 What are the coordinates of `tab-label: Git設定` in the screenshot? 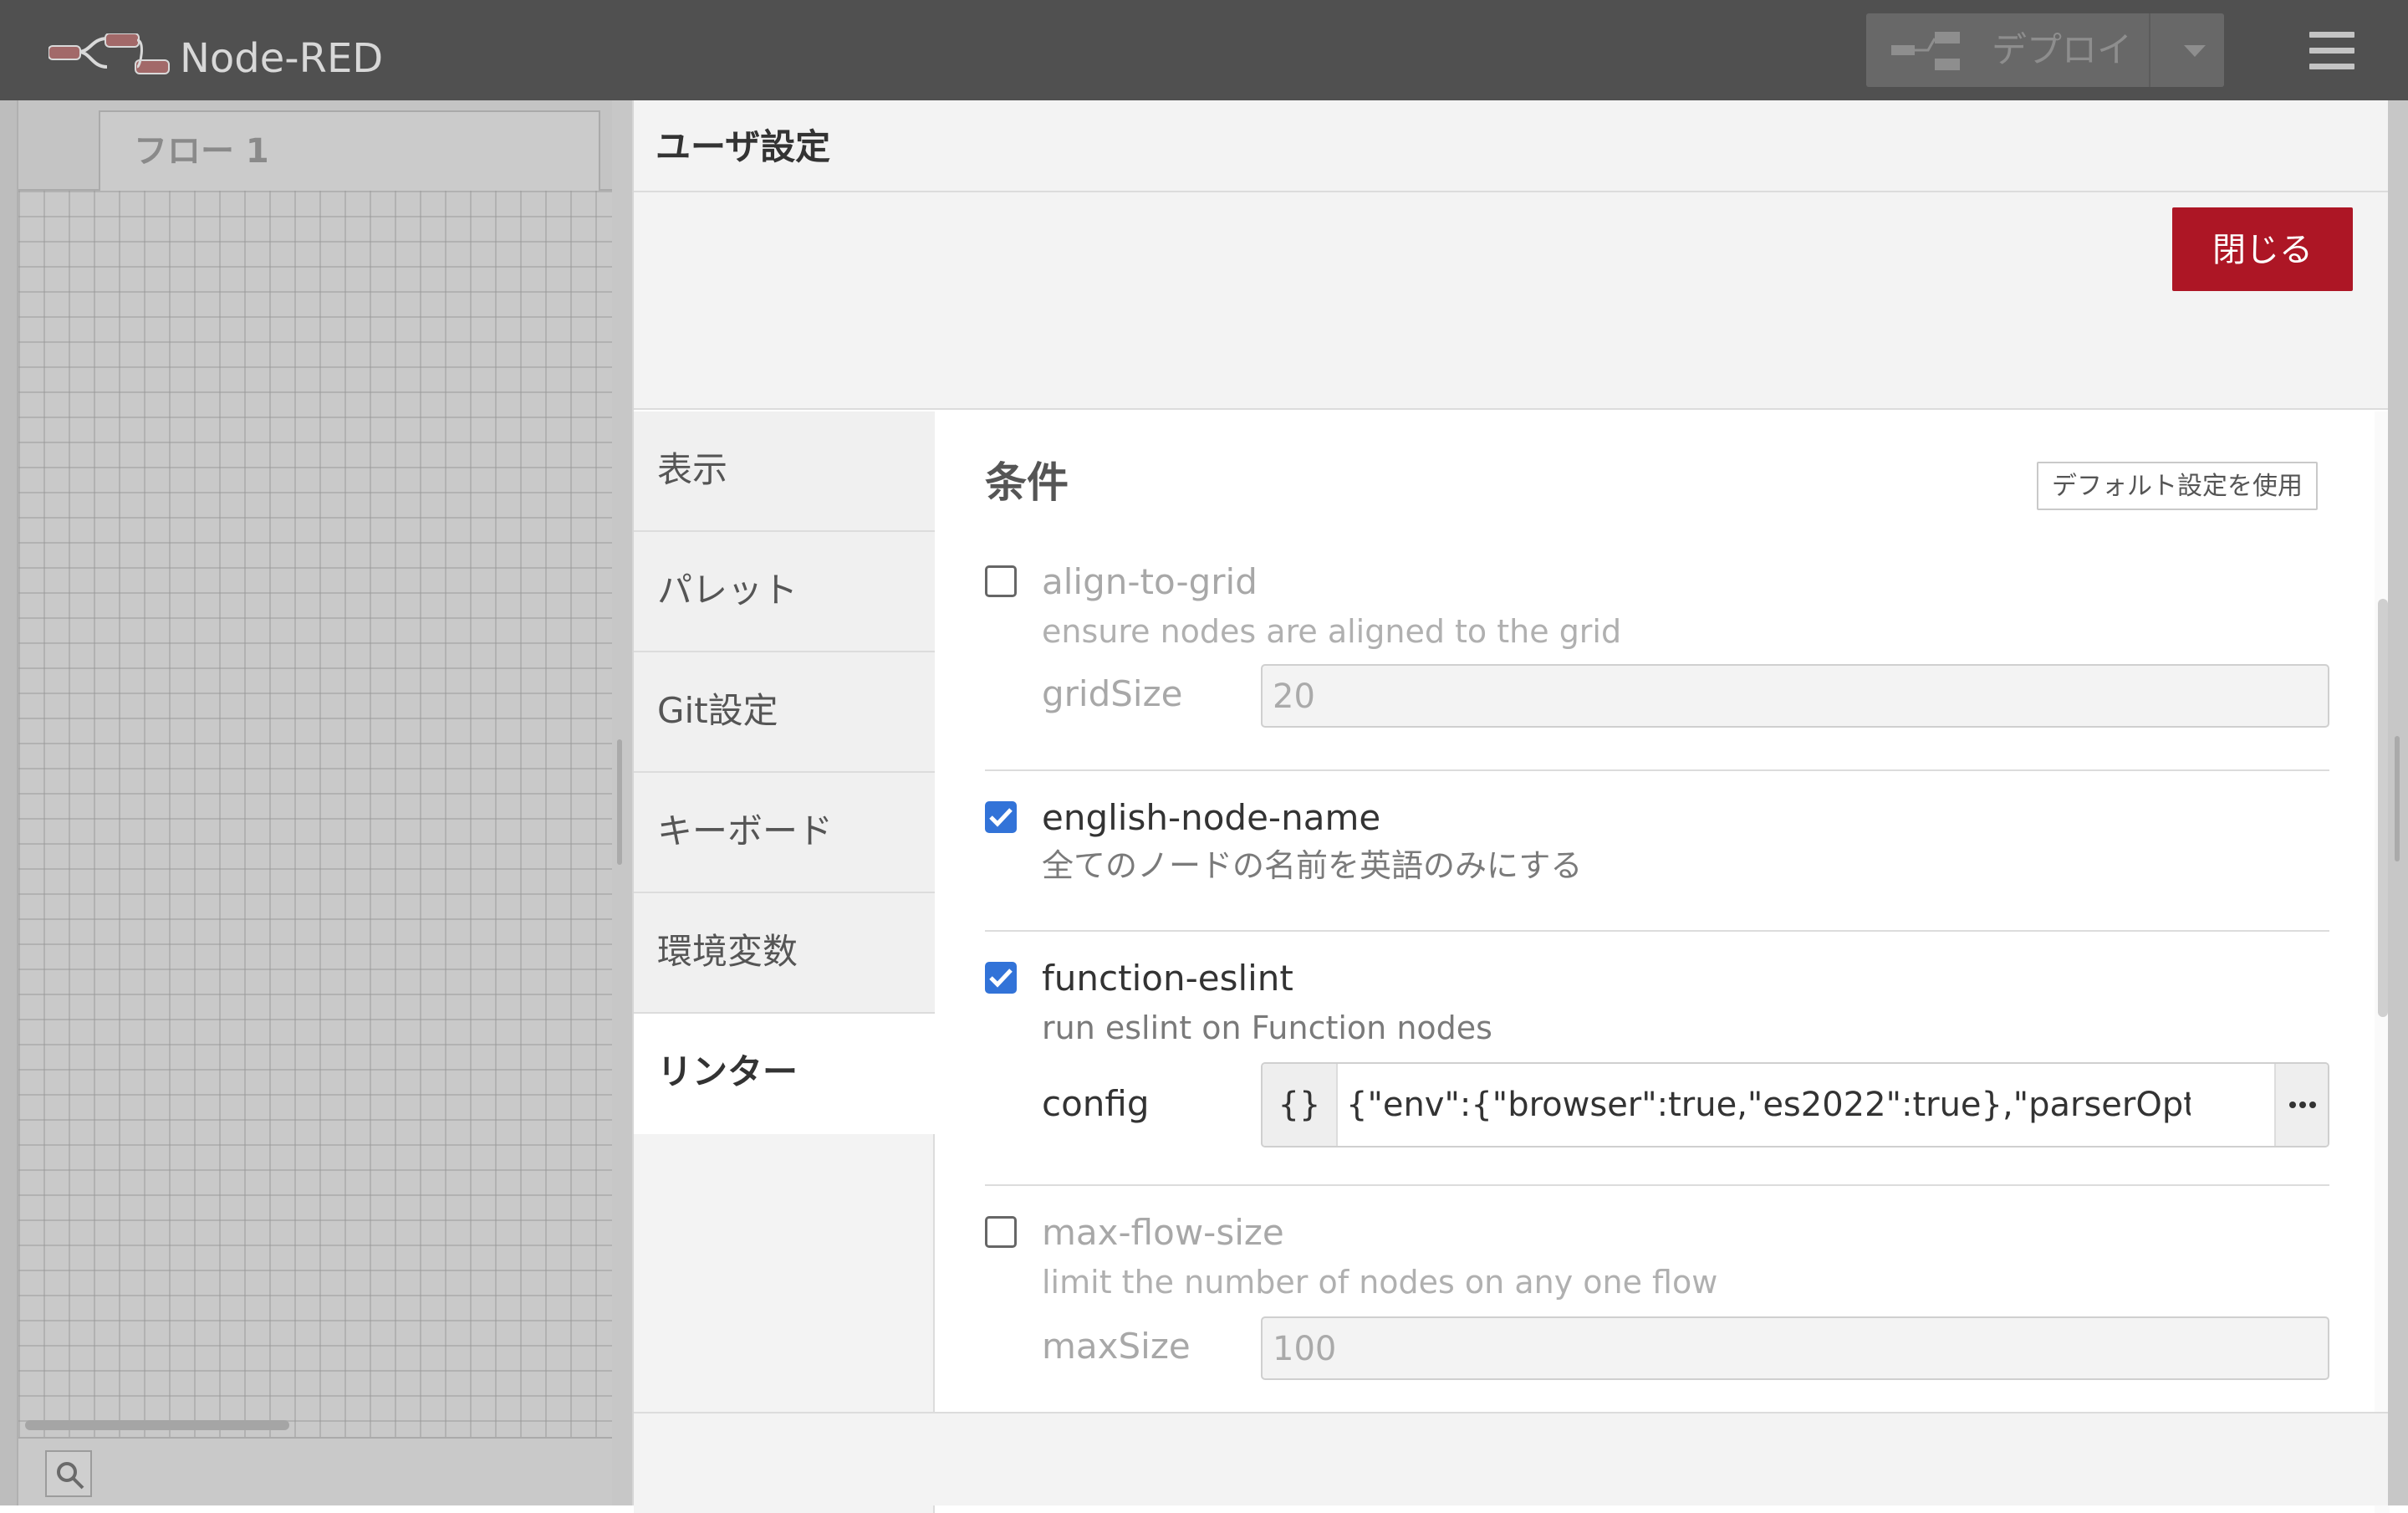 It's located at (718, 710).